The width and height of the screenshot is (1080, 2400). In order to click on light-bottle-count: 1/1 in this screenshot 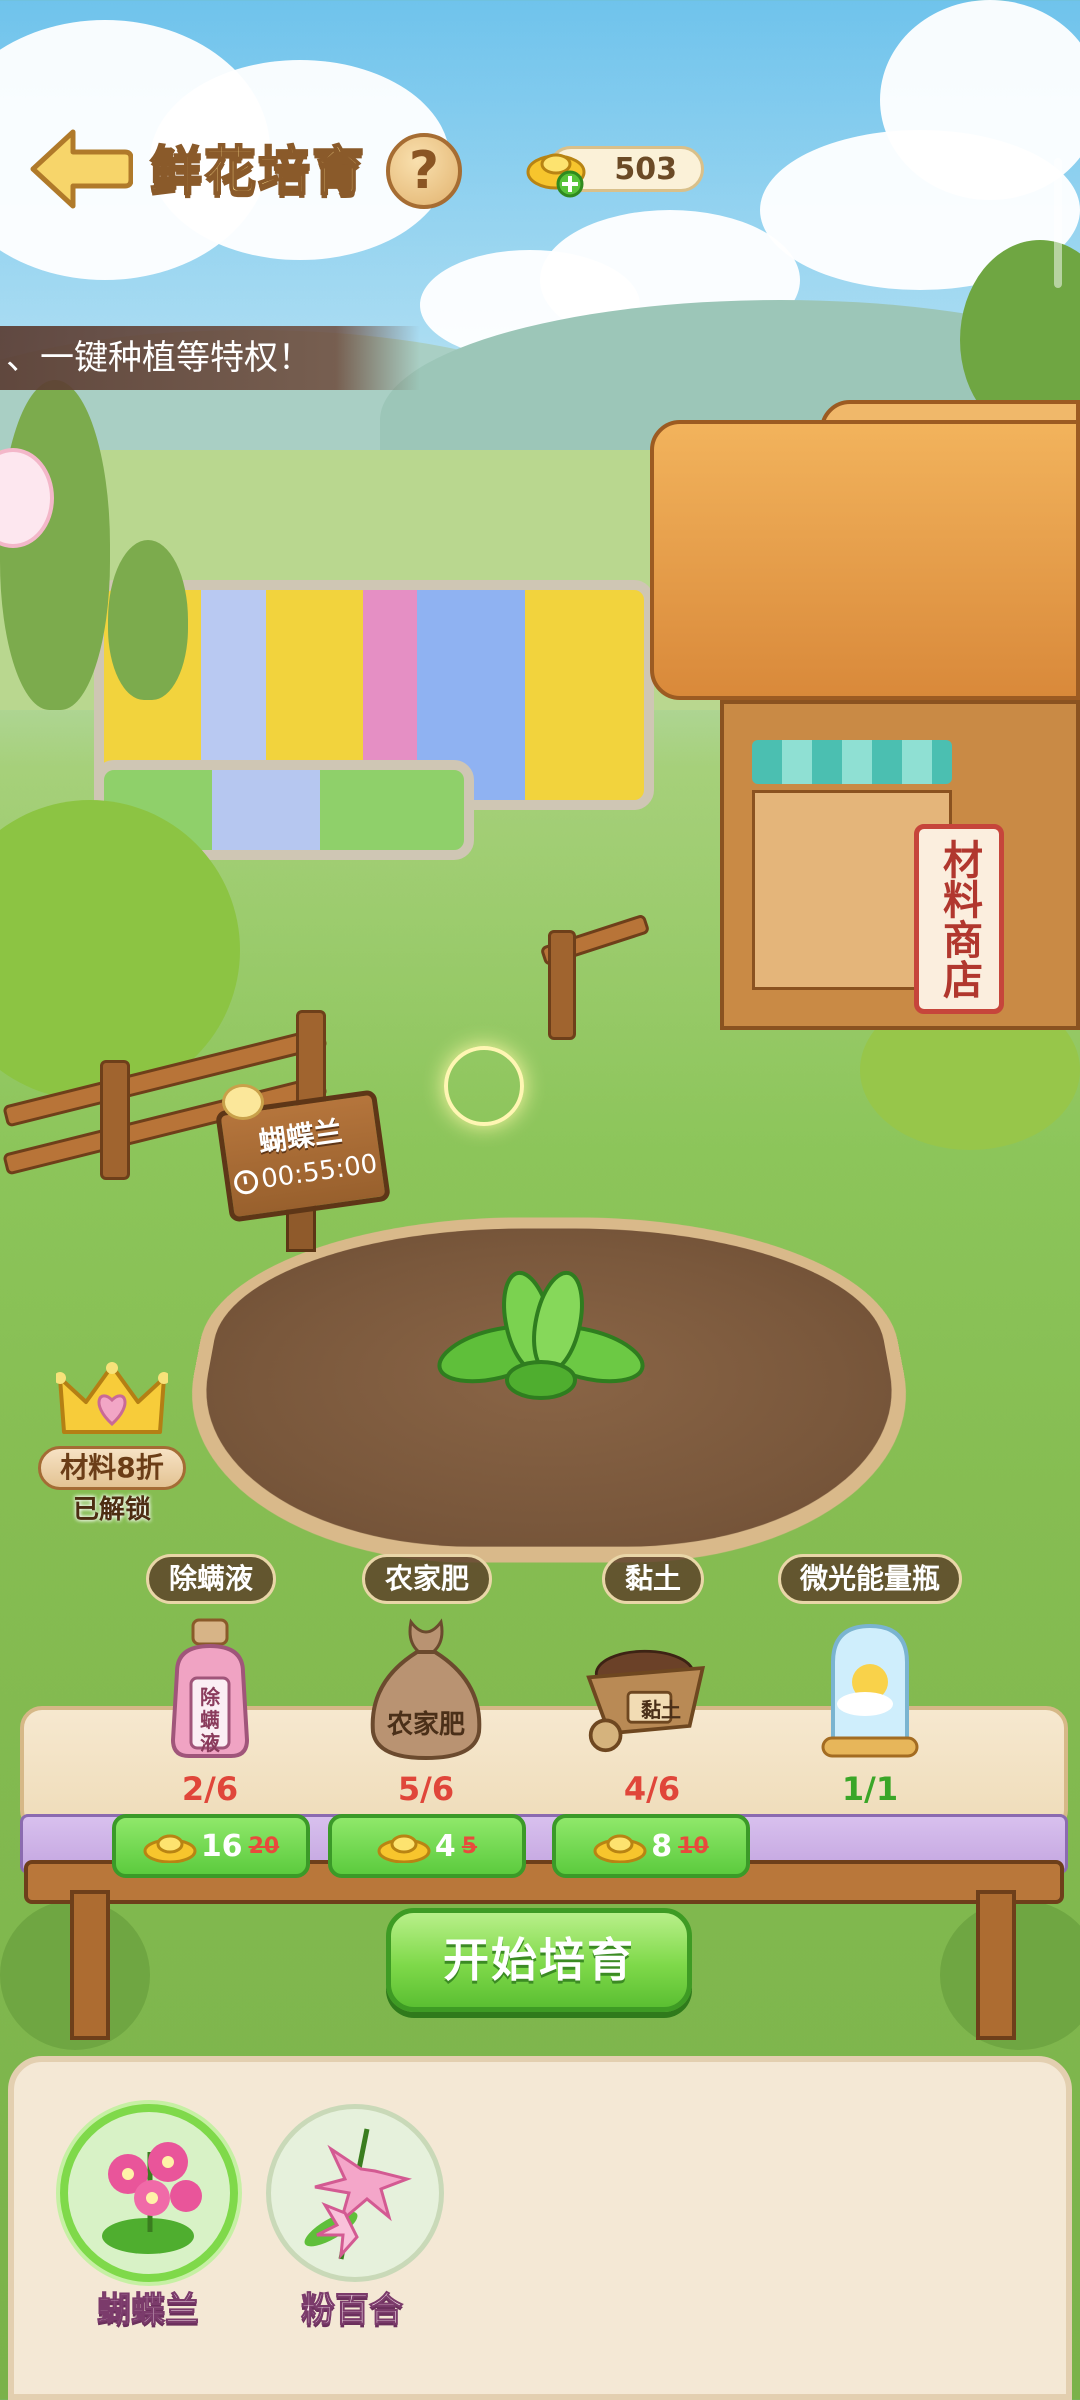, I will do `click(870, 1789)`.